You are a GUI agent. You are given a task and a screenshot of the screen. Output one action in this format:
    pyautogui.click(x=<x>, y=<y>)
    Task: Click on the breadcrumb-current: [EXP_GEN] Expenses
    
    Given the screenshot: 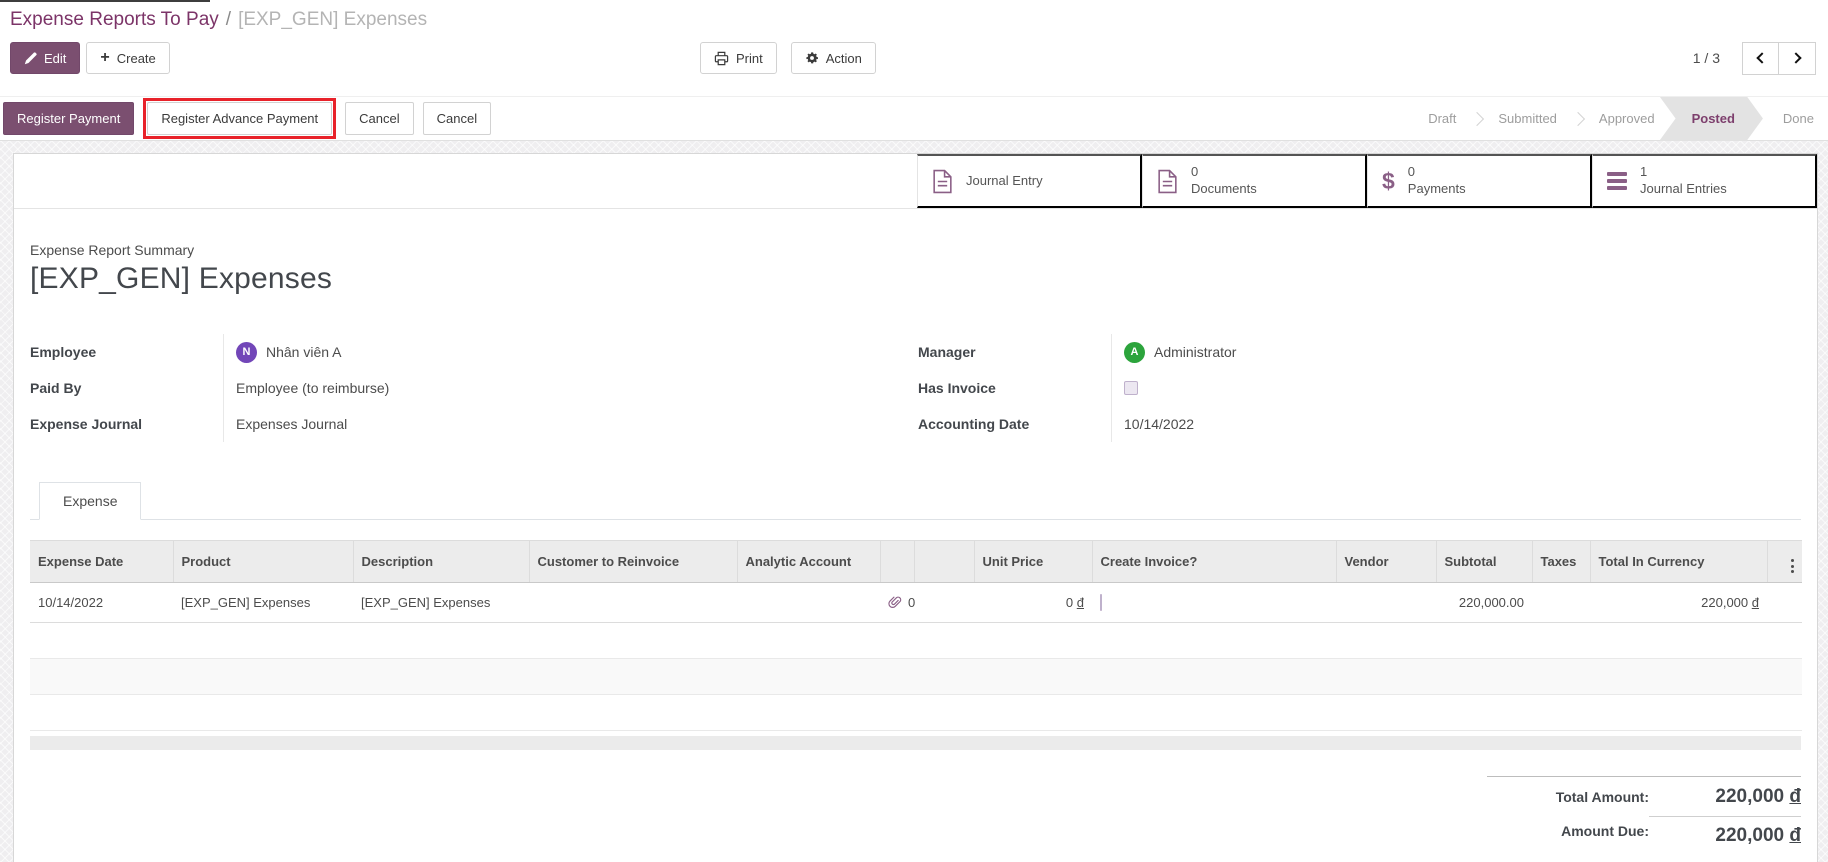 What is the action you would take?
    pyautogui.click(x=333, y=19)
    